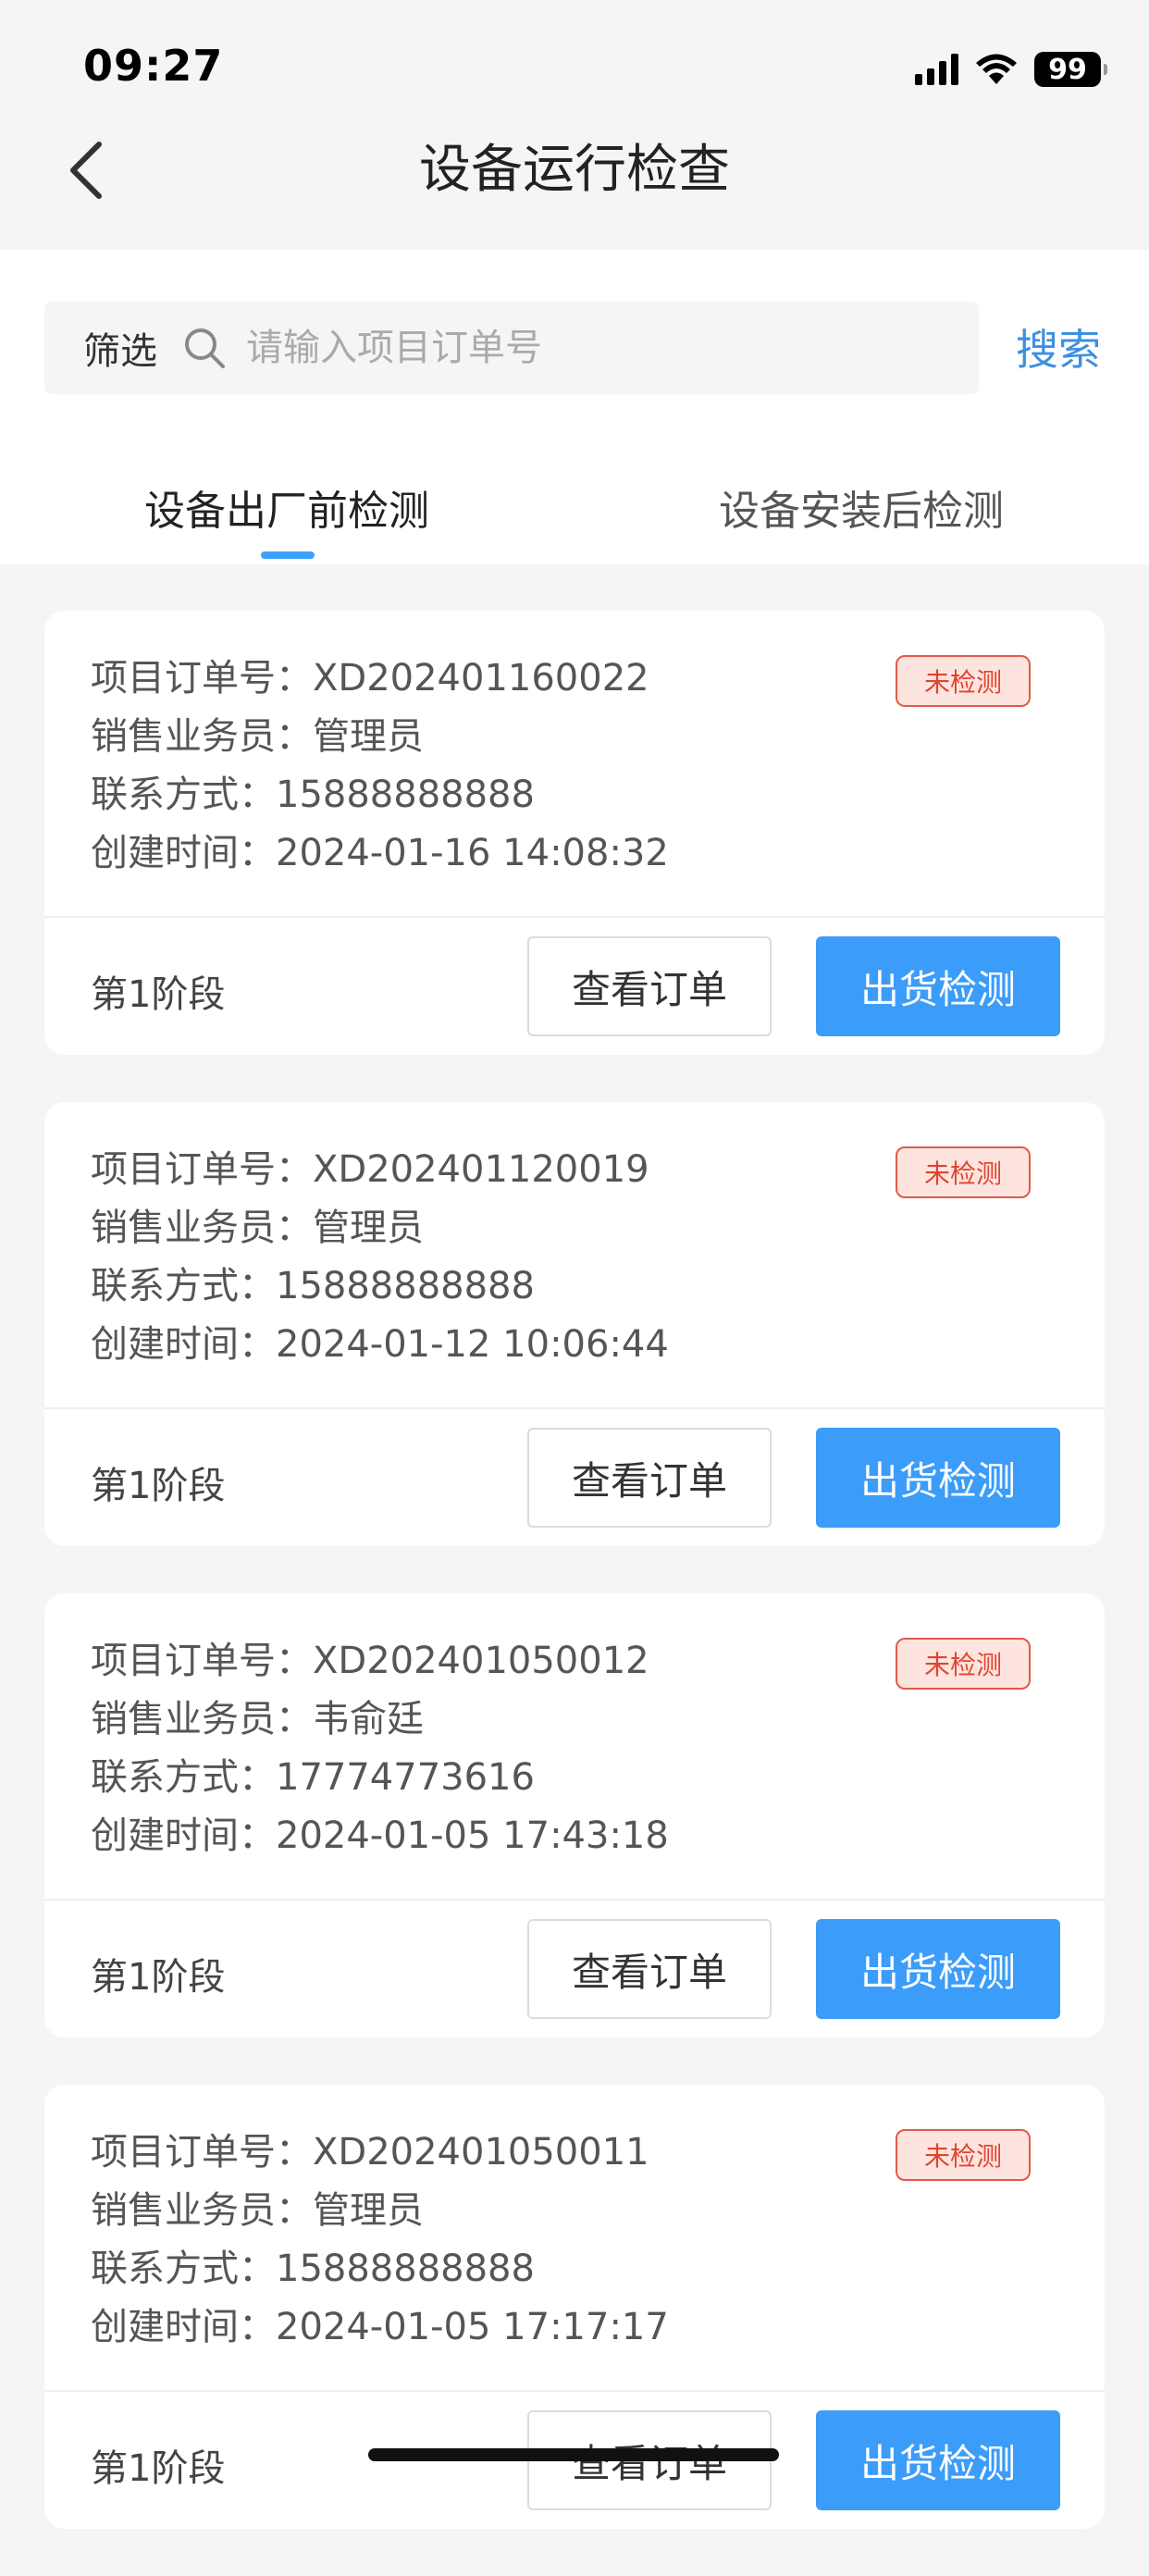 This screenshot has width=1149, height=2576. Describe the element at coordinates (574, 170) in the screenshot. I see `page-title: 设备运行检查` at that location.